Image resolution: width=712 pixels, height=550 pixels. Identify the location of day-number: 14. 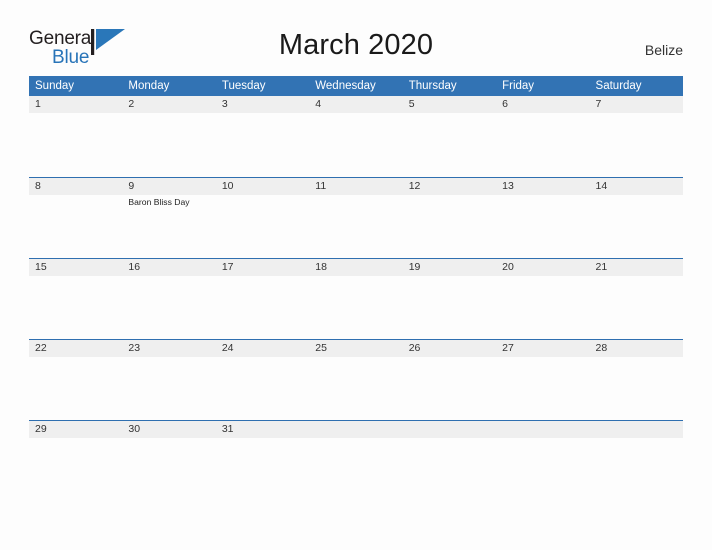
(636, 186).